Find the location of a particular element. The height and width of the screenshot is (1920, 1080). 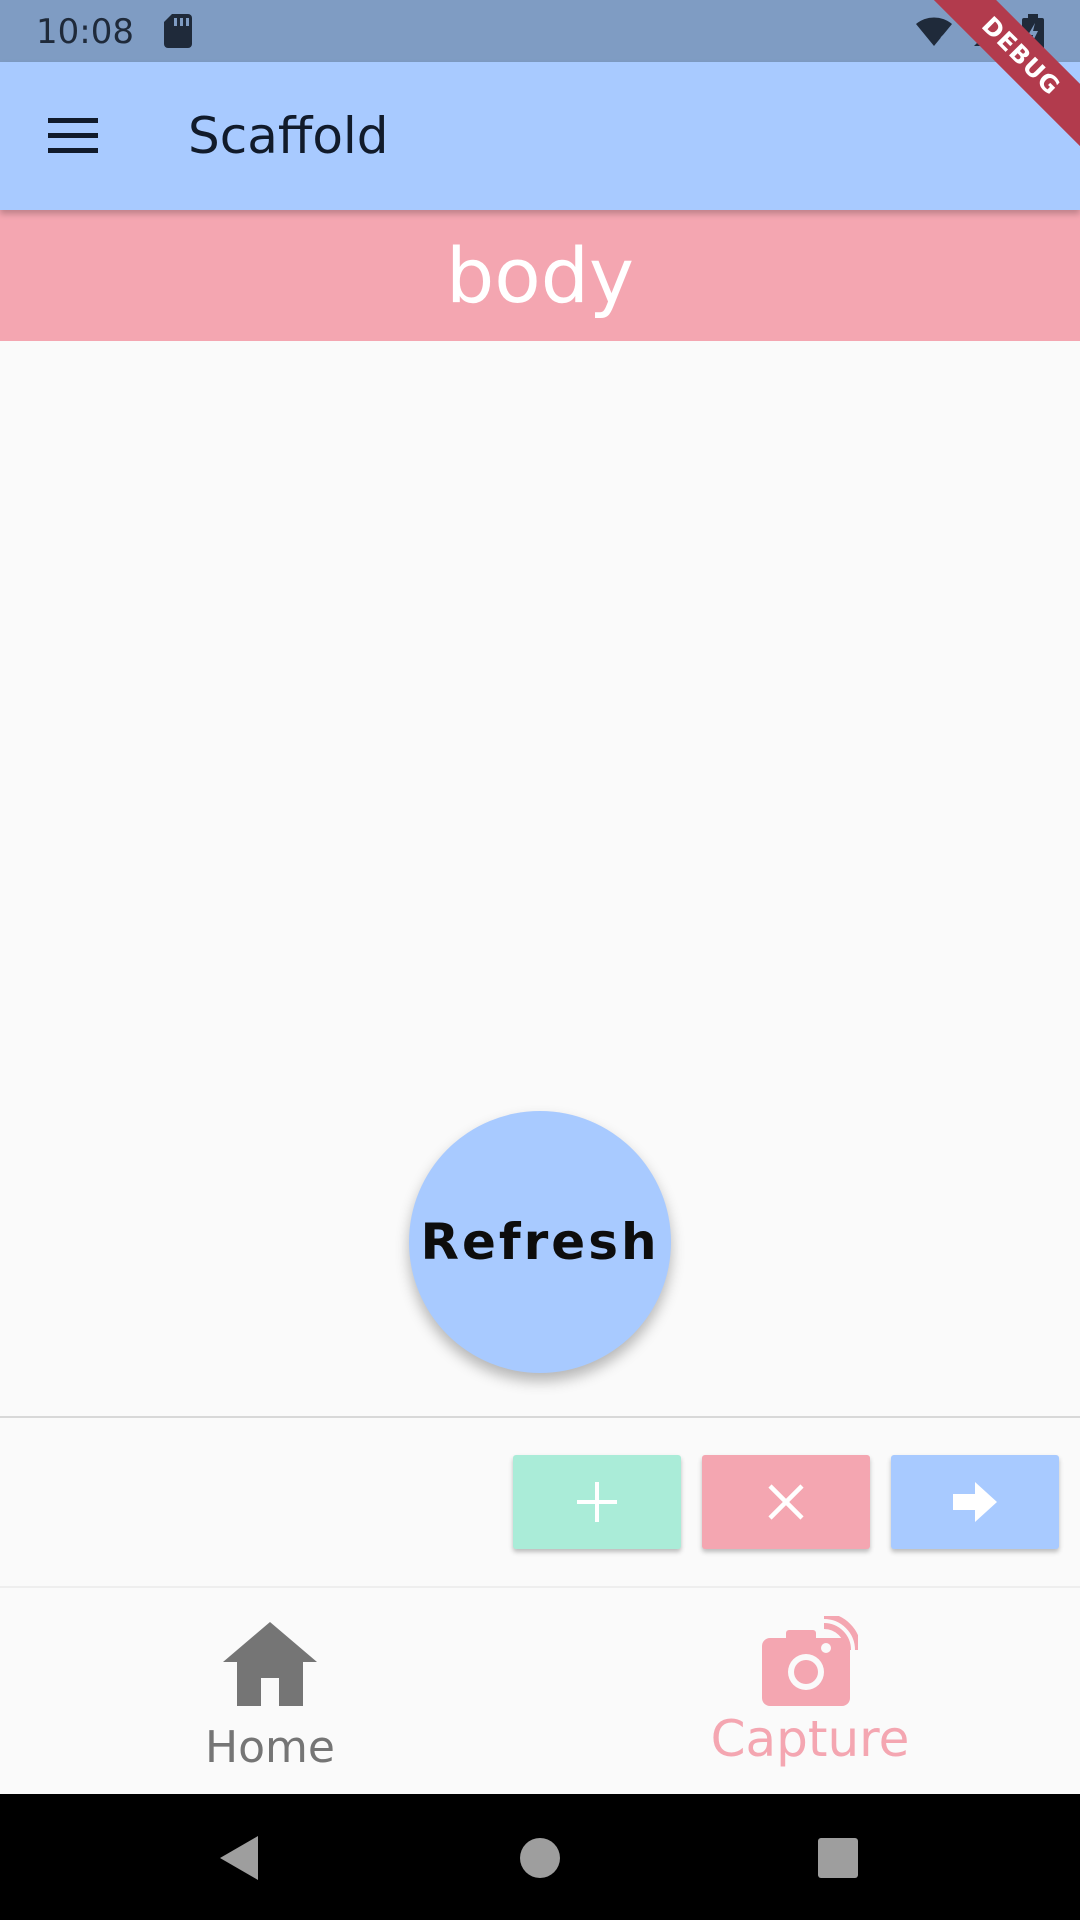

close-icon is located at coordinates (786, 1502).